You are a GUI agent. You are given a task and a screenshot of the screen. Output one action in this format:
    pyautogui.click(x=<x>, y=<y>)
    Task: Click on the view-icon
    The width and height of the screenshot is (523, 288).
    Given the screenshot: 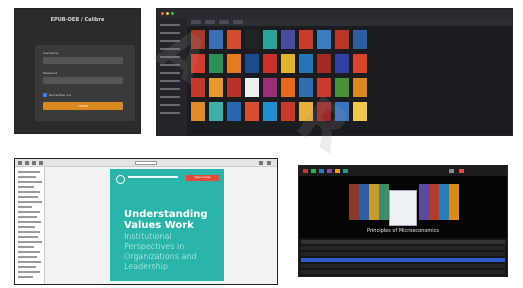 What is the action you would take?
    pyautogui.click(x=329, y=171)
    